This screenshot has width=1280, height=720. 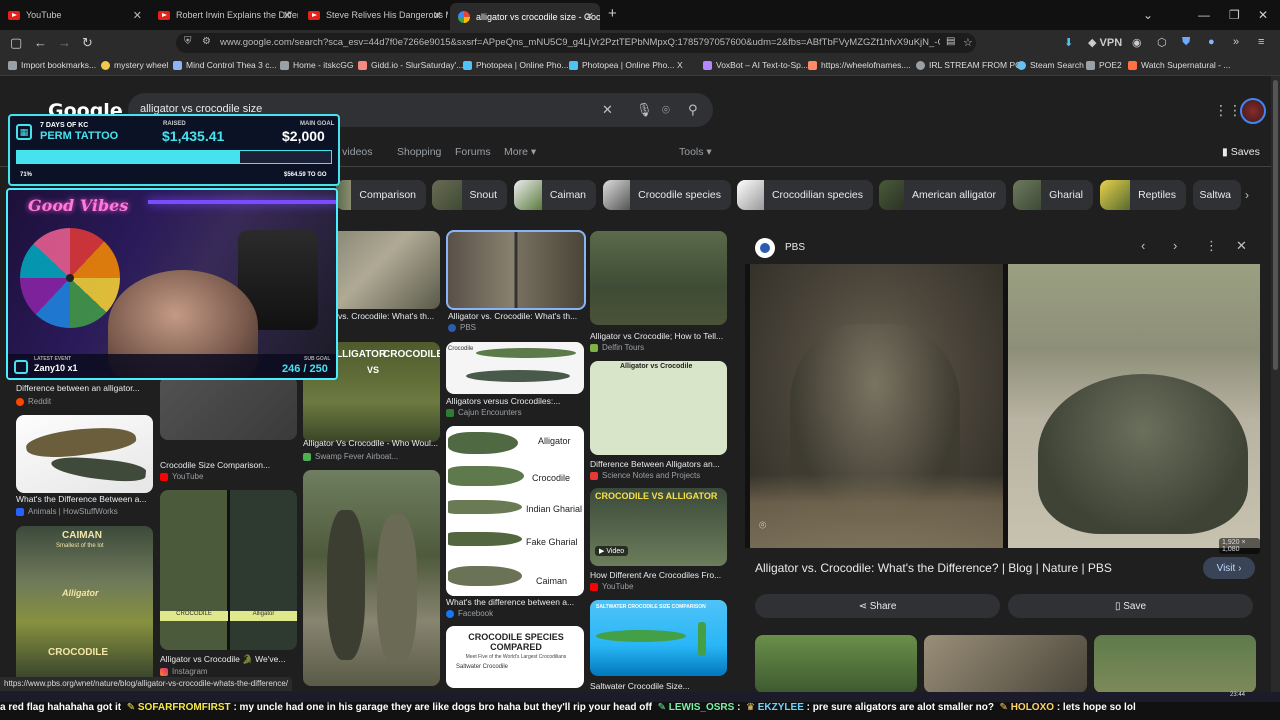 What do you see at coordinates (206, 41) in the screenshot?
I see `site-settings-icon: ⚙` at bounding box center [206, 41].